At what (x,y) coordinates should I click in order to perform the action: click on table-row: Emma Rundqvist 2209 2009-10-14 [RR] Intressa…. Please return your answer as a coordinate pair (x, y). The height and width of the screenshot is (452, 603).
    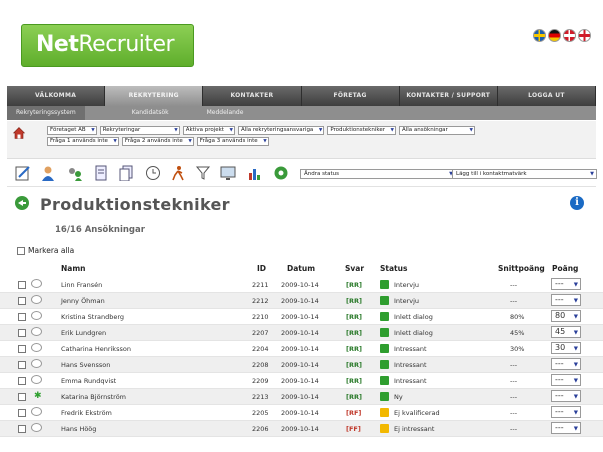
    Looking at the image, I should click on (301, 381).